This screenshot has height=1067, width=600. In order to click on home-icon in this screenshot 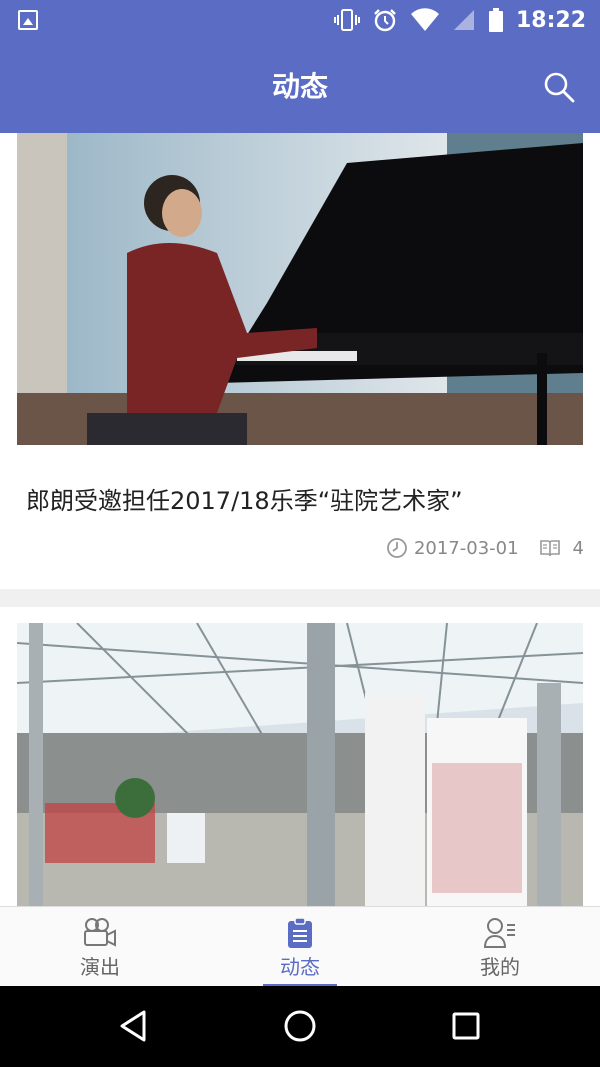, I will do `click(300, 1026)`.